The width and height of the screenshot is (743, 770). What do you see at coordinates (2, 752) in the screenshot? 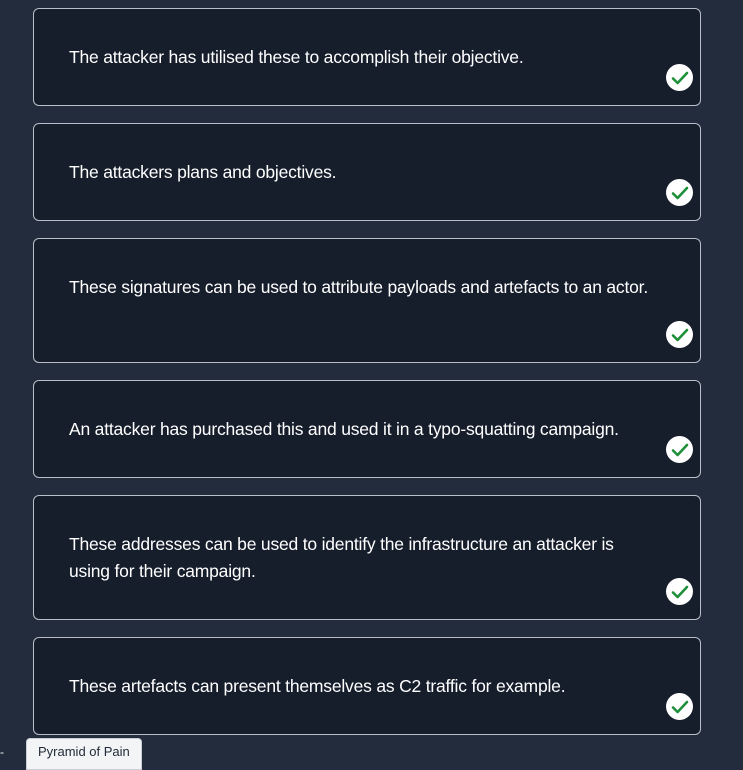
I see `tab-bar-marker: -` at bounding box center [2, 752].